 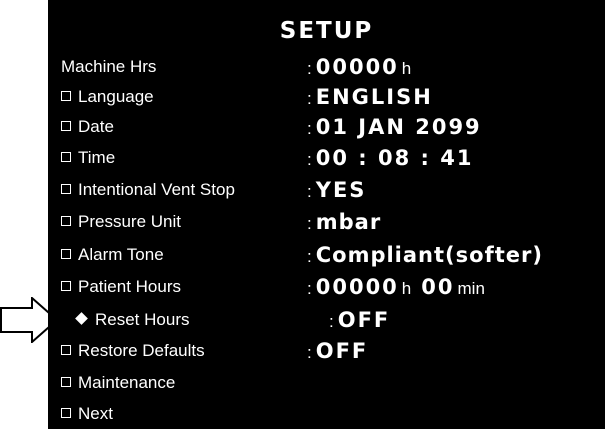 I want to click on machine-hrs-row: Machine Hrs :00000 h, so click(x=326, y=67).